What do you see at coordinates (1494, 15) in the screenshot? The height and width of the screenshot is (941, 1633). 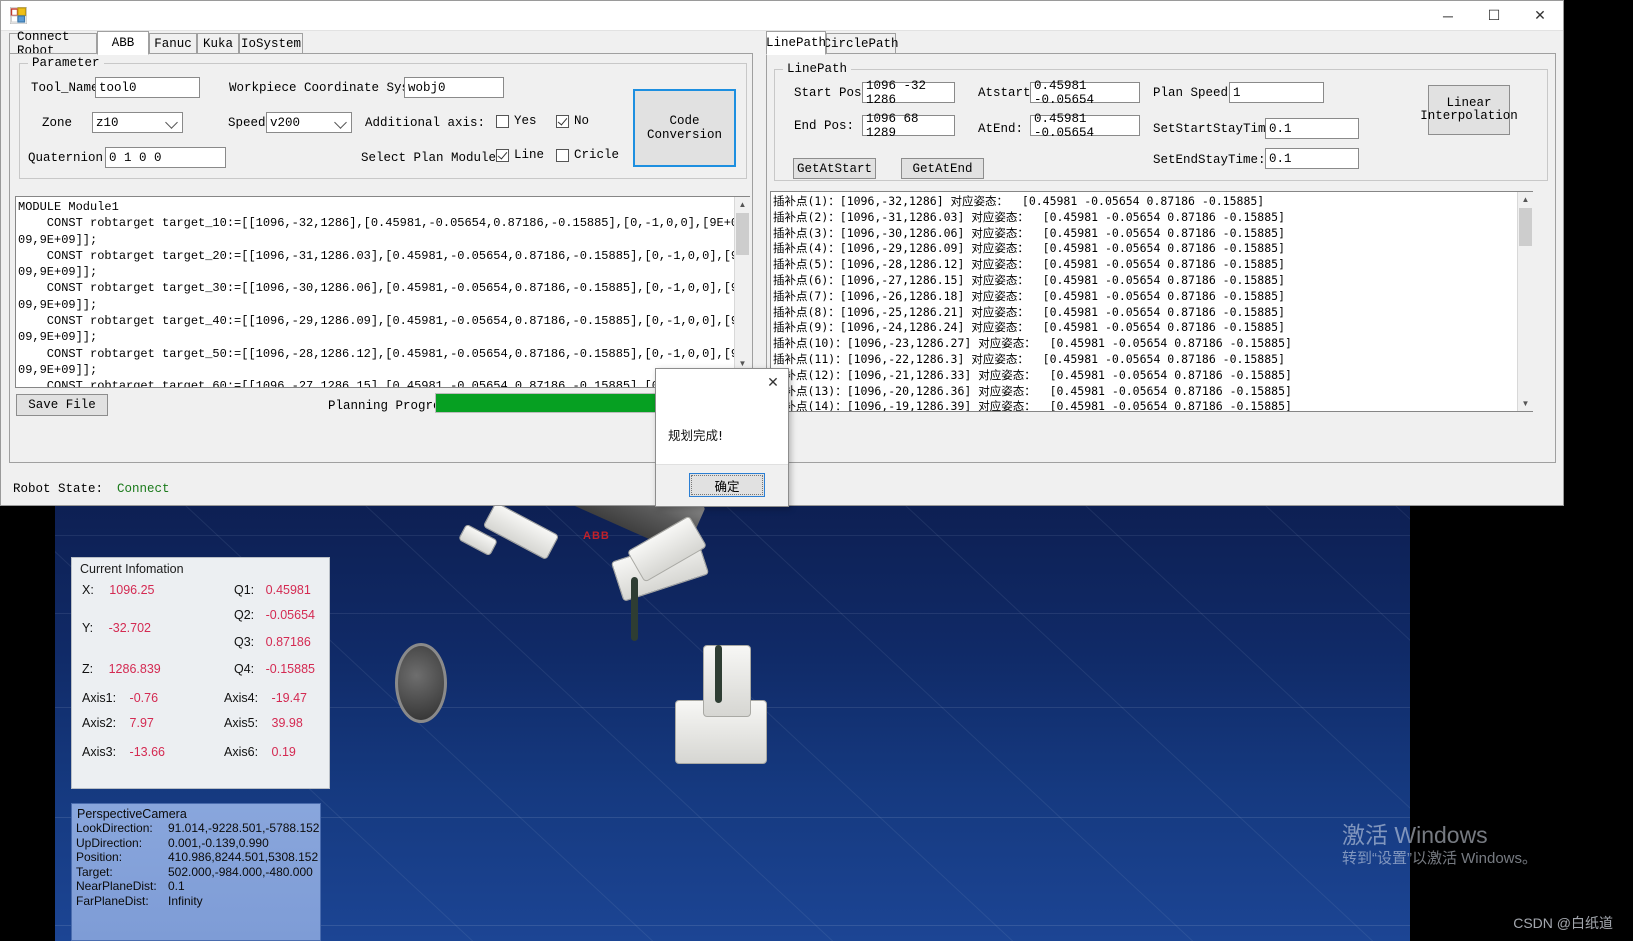 I see `maximize-button: ☐` at bounding box center [1494, 15].